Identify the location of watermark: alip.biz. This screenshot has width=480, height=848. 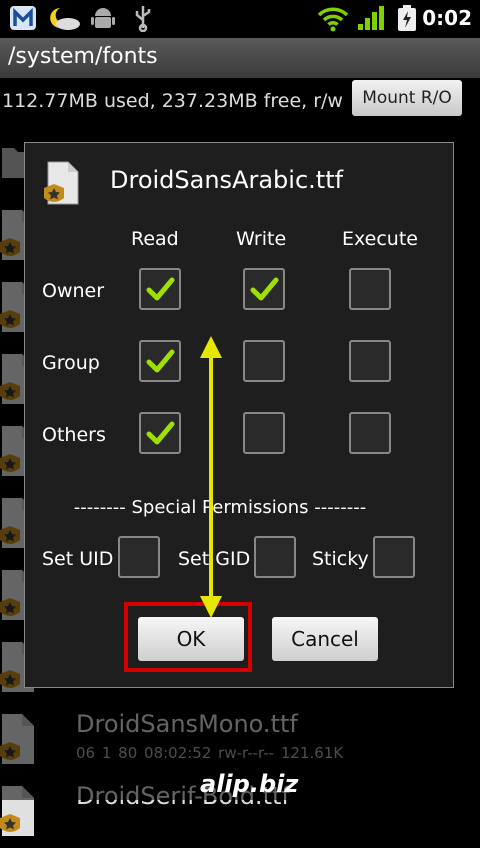
(249, 784).